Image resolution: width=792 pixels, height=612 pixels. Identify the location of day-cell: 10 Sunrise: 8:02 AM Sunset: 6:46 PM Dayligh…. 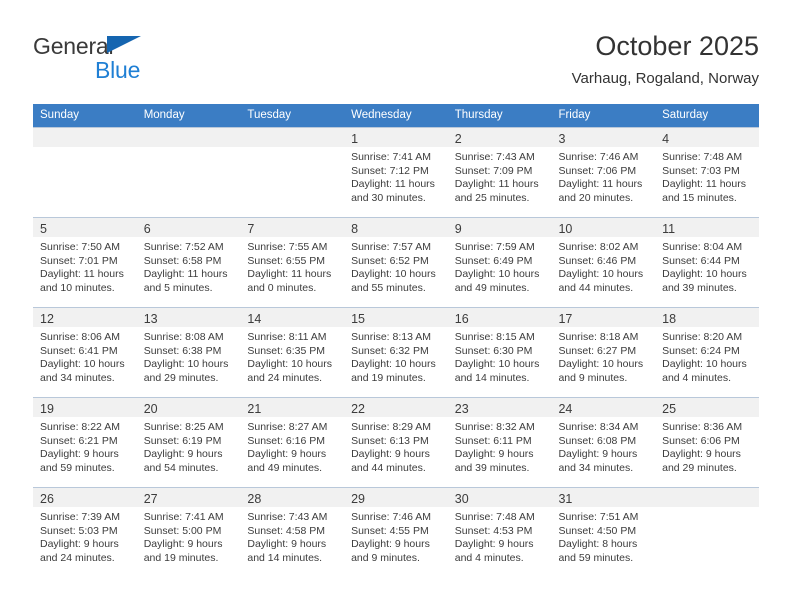
(603, 262).